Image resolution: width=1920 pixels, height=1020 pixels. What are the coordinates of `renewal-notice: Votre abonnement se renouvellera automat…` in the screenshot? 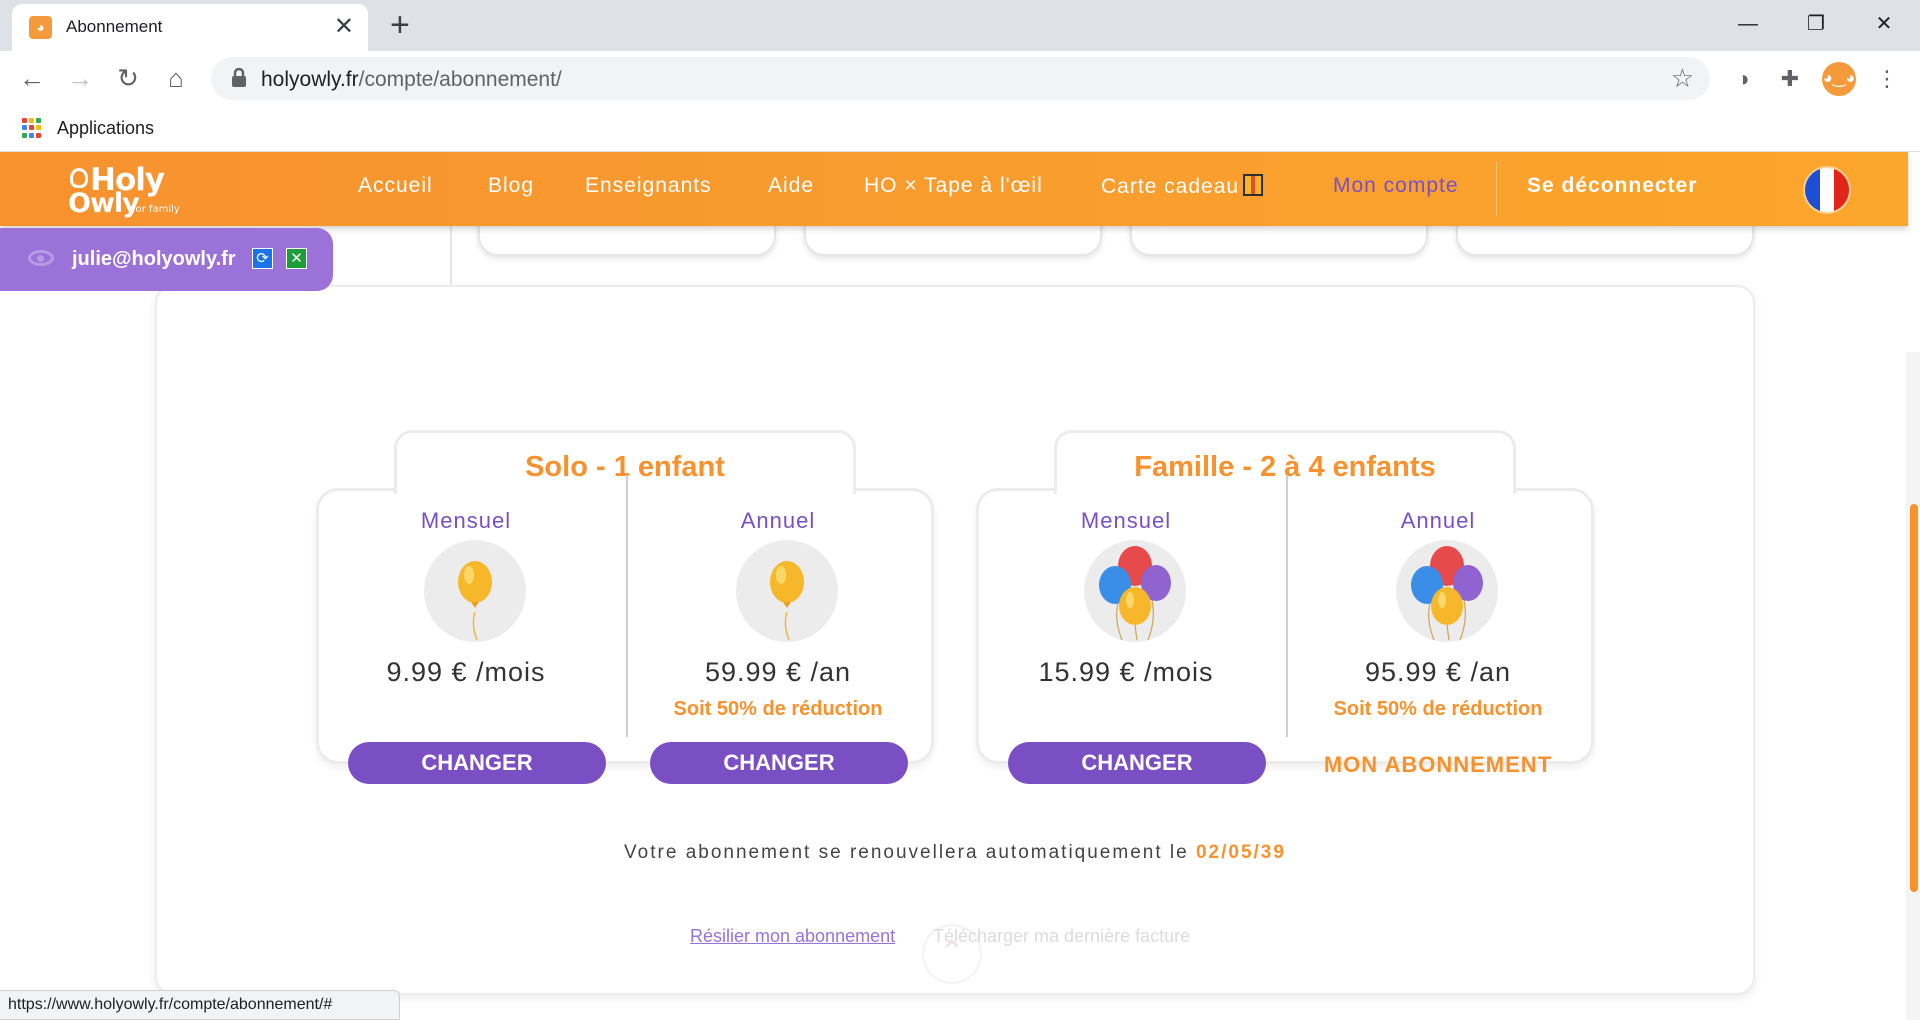 It's located at (955, 852).